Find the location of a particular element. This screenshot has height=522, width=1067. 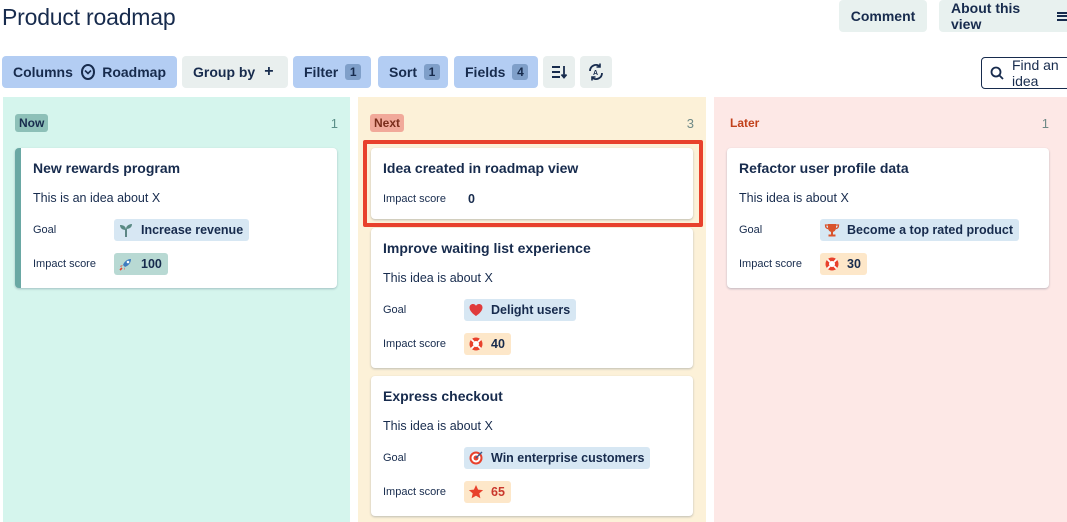

goal-field: Goal Win enterprise customers is located at coordinates (532, 458).